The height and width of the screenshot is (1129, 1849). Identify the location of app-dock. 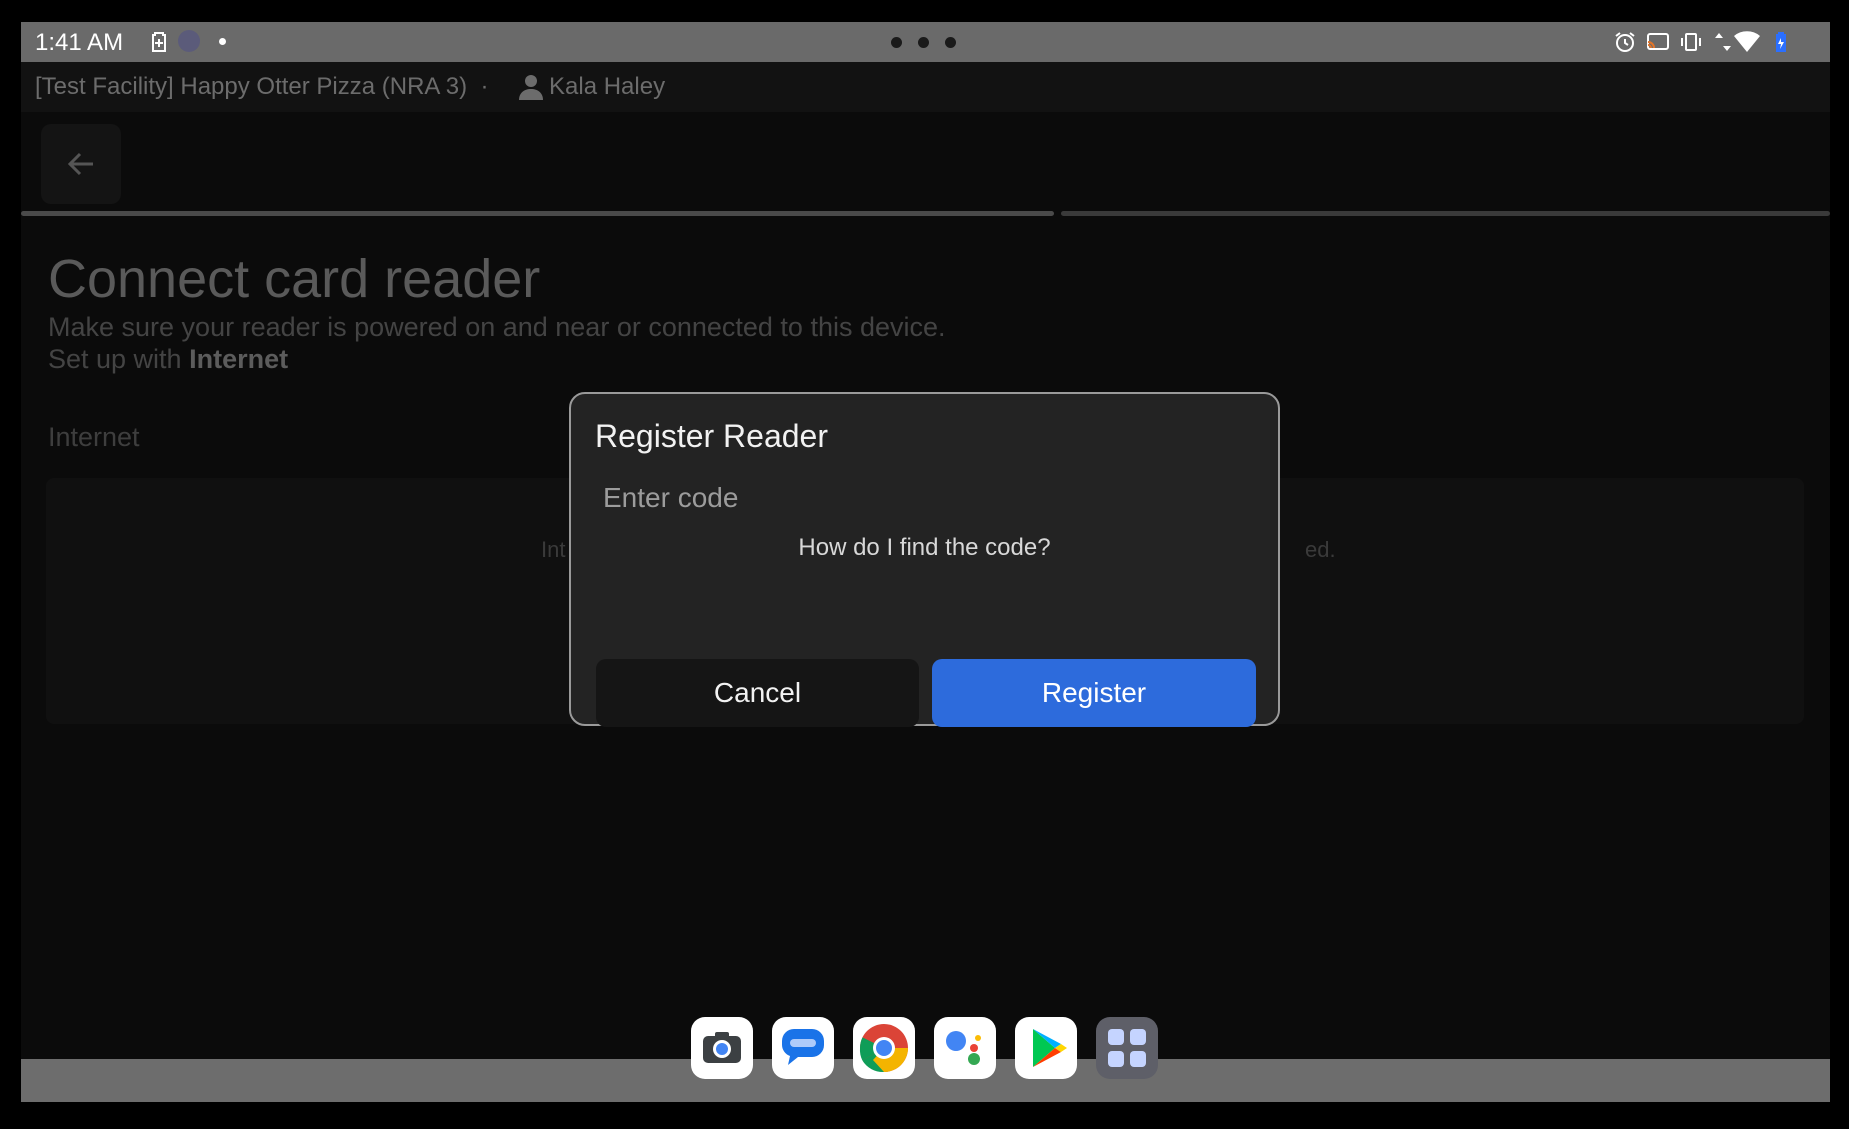
(926, 1049).